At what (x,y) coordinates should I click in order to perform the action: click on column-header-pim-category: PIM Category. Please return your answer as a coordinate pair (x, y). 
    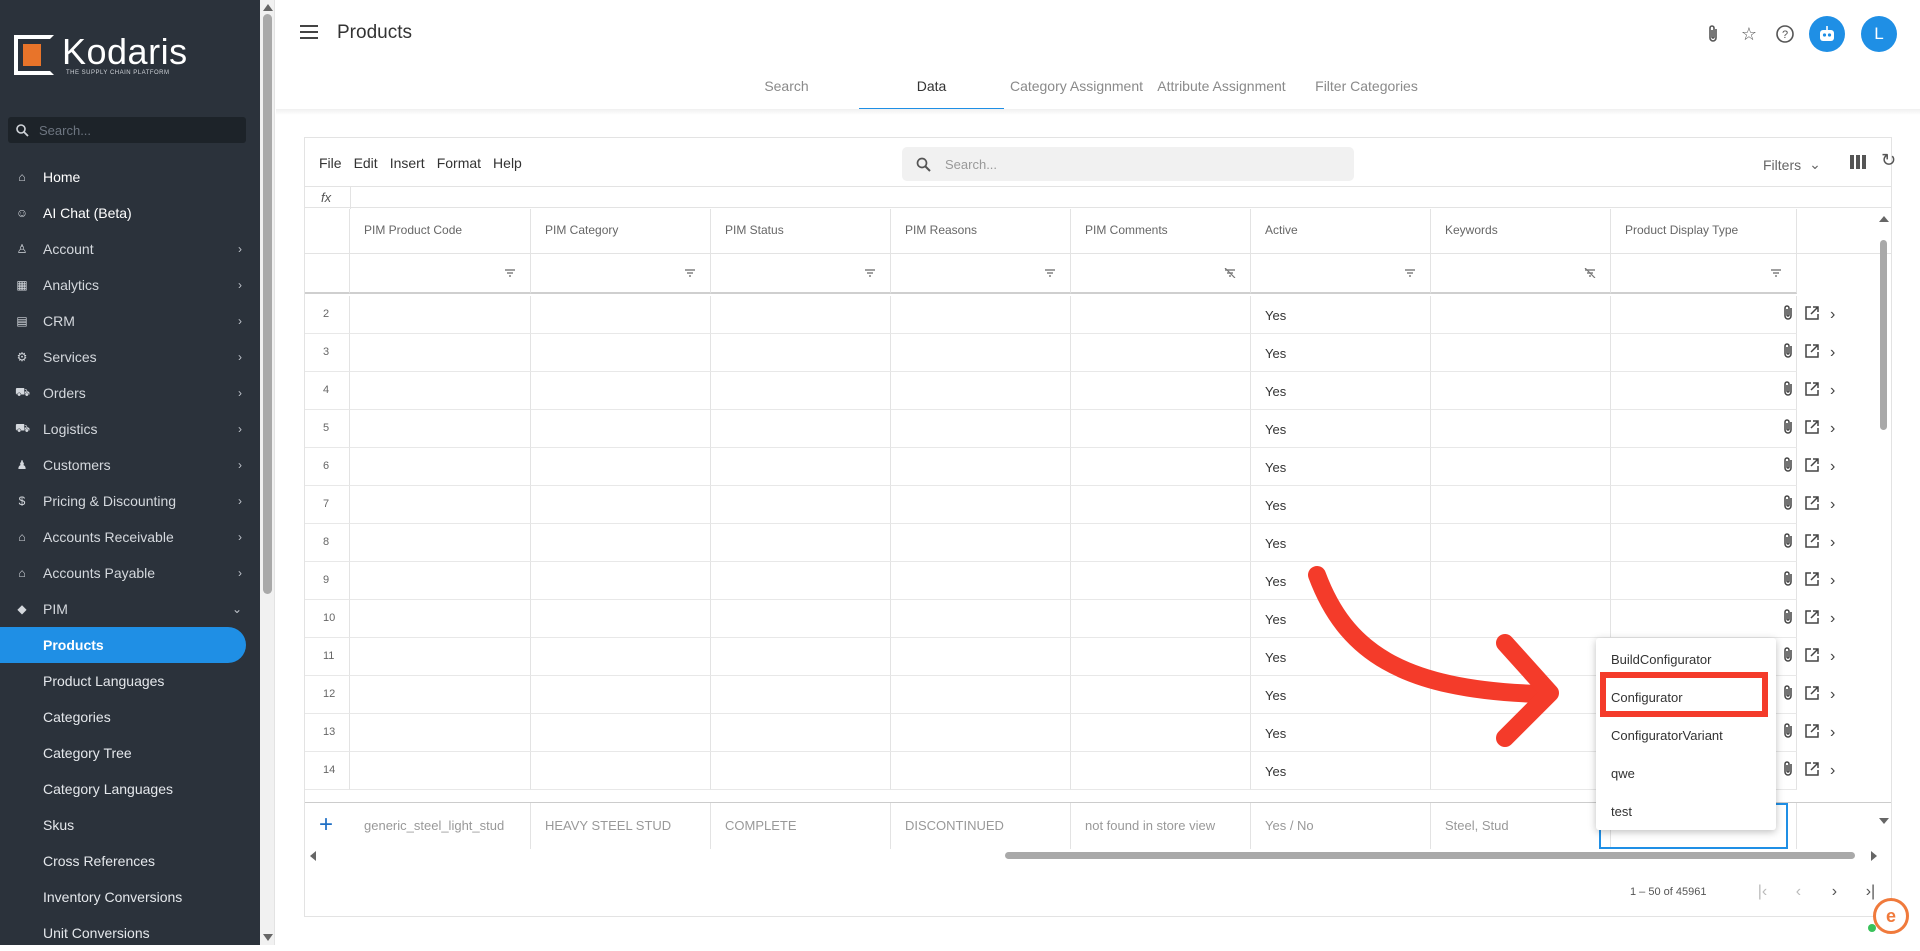
    Looking at the image, I should click on (621, 231).